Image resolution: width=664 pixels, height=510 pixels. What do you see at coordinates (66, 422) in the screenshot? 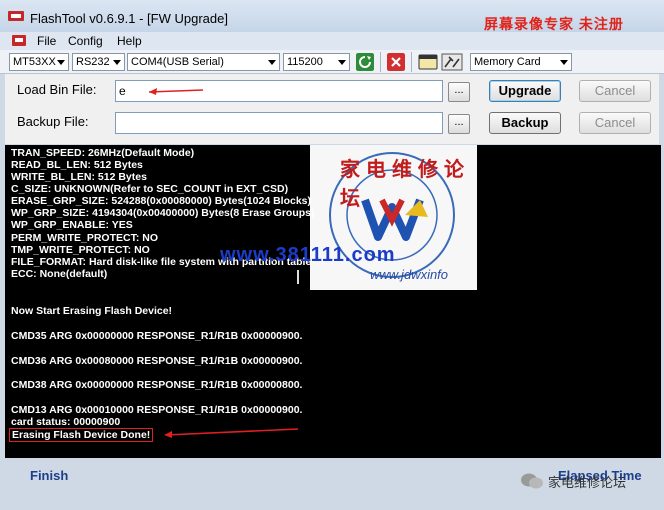
I see `log-line: card status: 00000900` at bounding box center [66, 422].